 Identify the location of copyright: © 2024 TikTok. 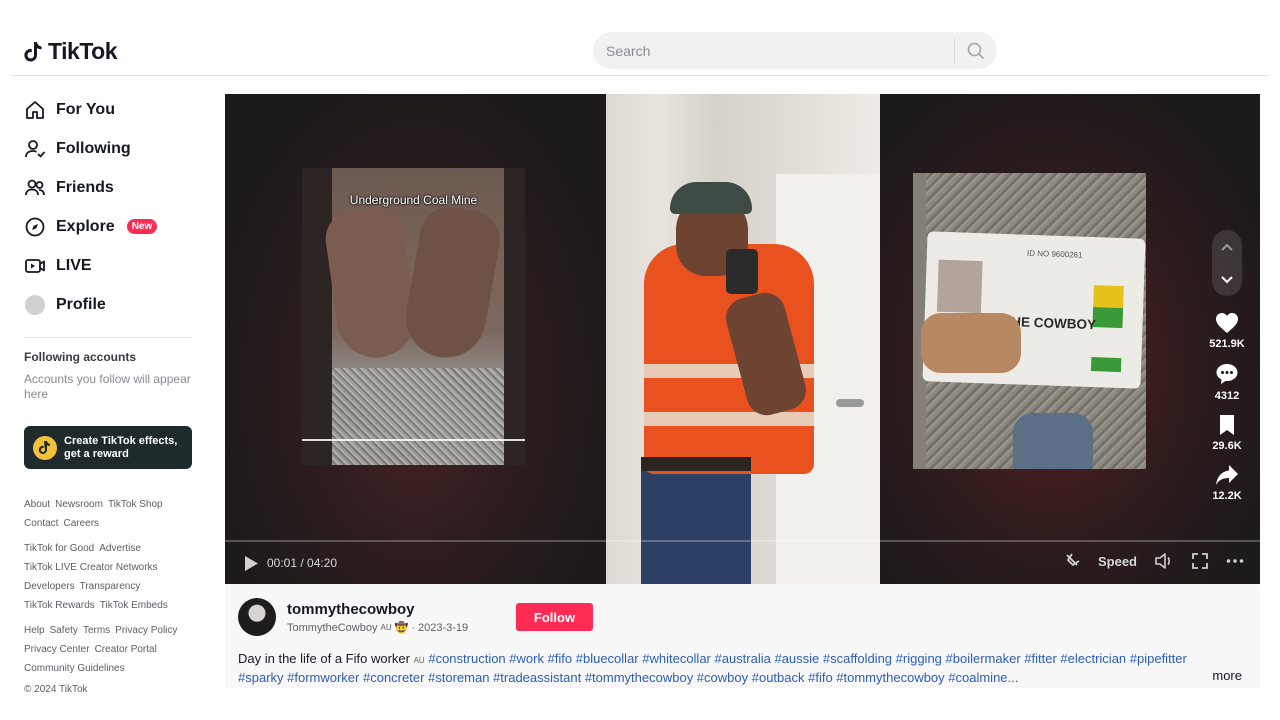
(56, 689).